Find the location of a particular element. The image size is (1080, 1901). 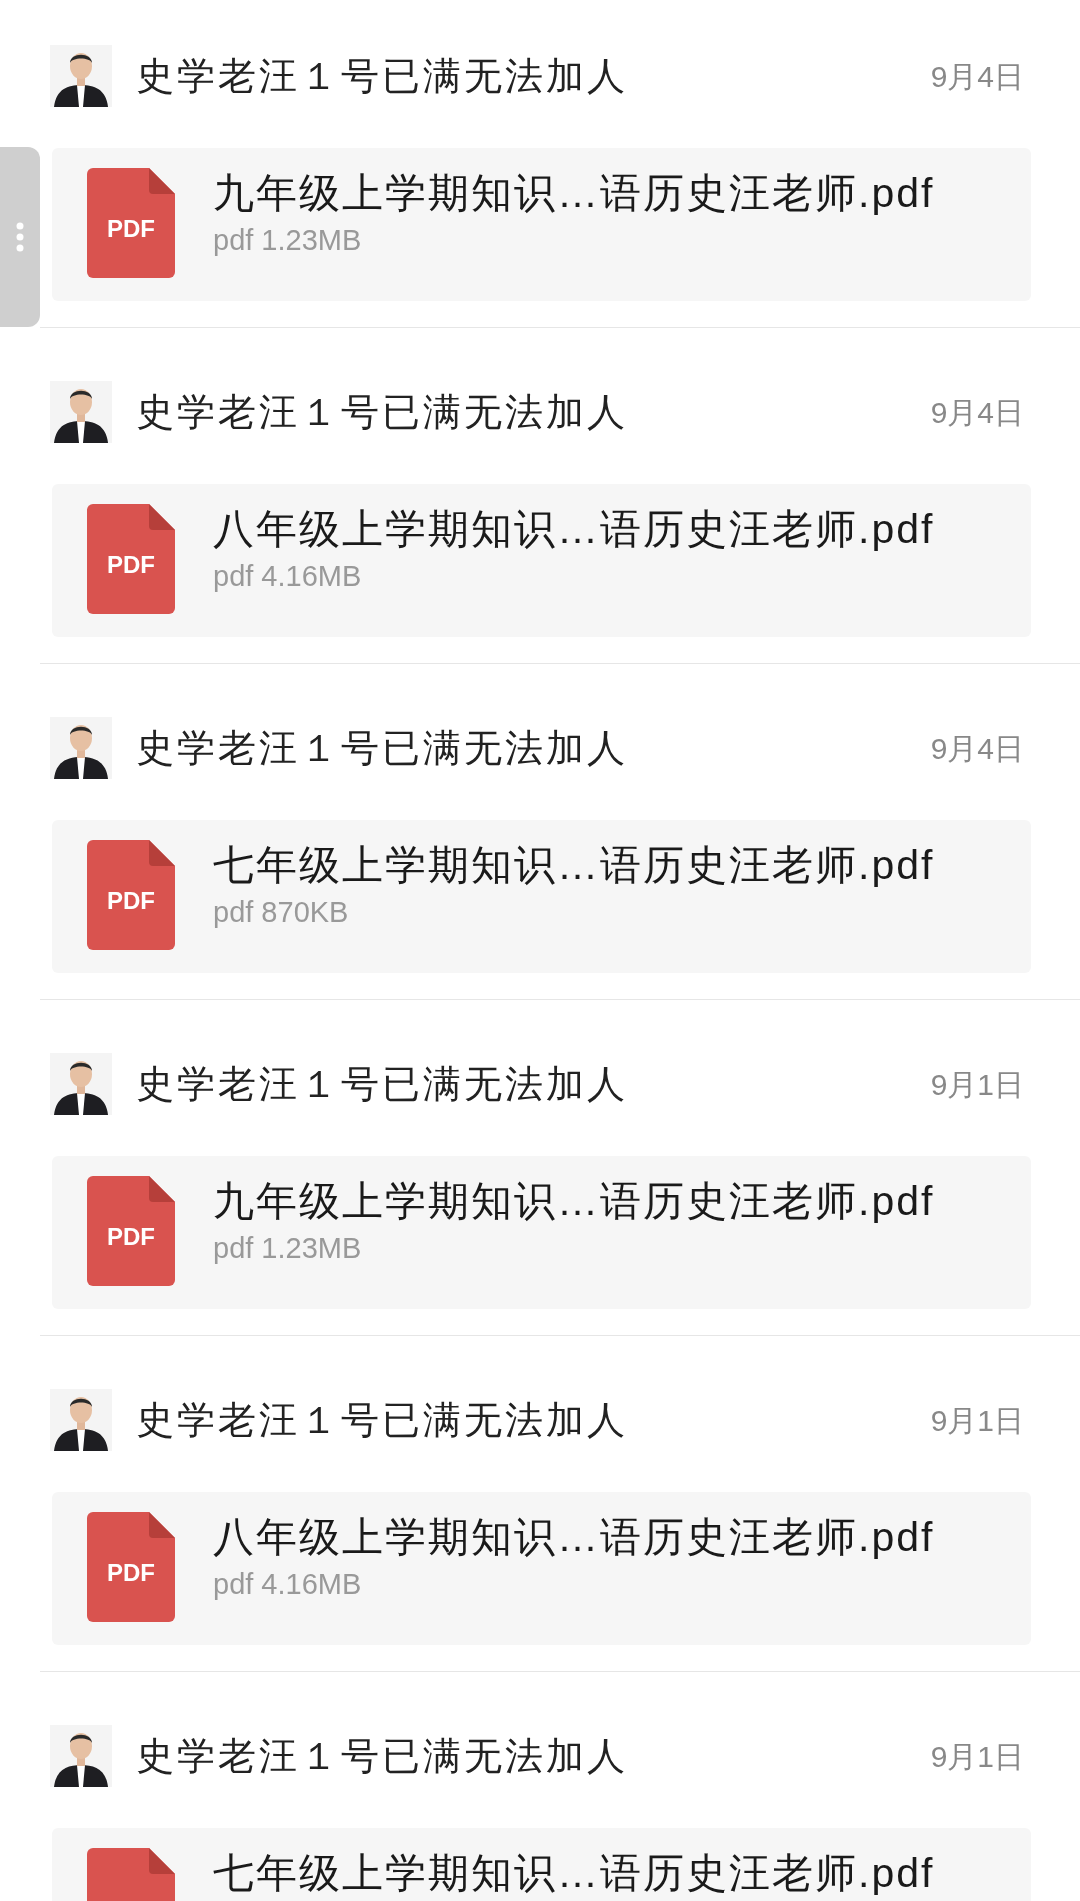

file-card: 七年级上学期知识…语历史汪老师.pdf is located at coordinates (541, 1864).